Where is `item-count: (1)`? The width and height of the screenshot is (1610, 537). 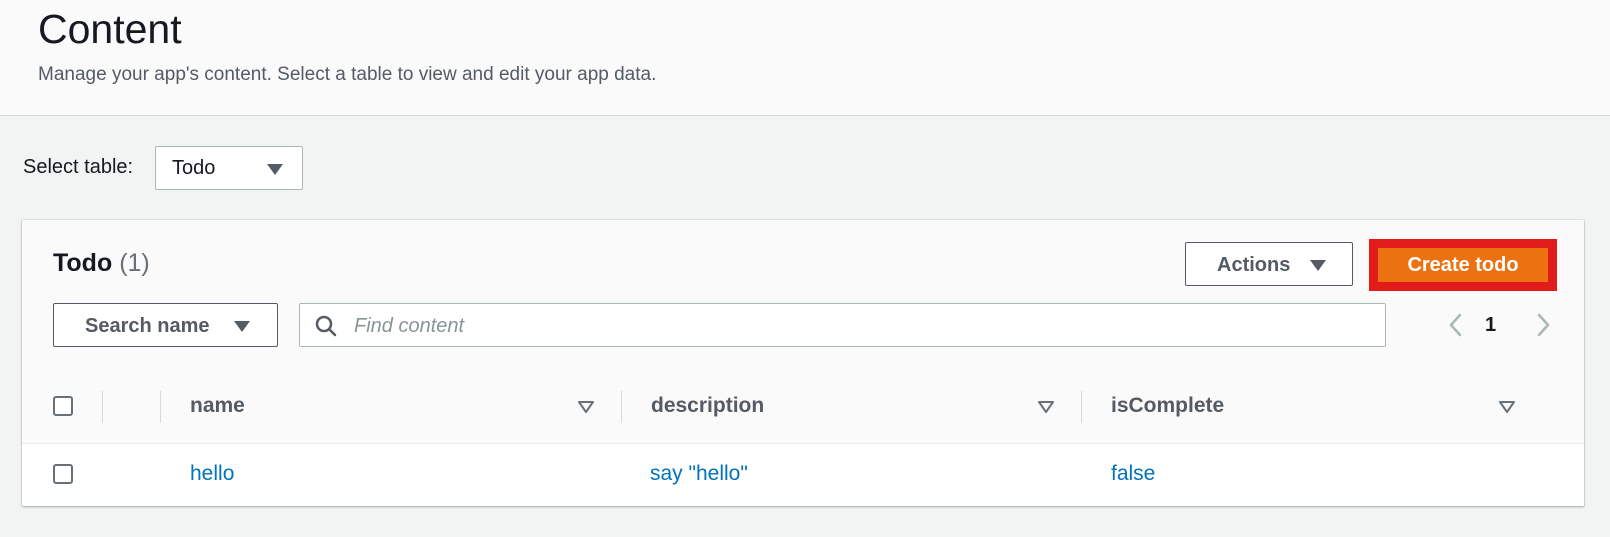 item-count: (1) is located at coordinates (134, 263).